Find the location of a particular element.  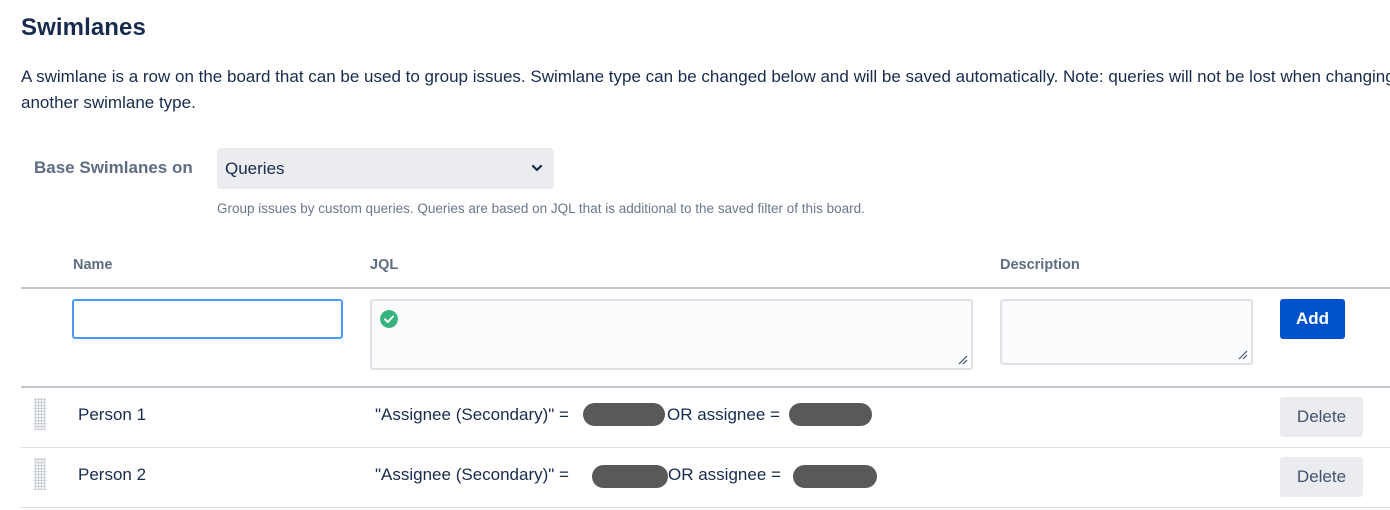

column-header-name: Name is located at coordinates (93, 265).